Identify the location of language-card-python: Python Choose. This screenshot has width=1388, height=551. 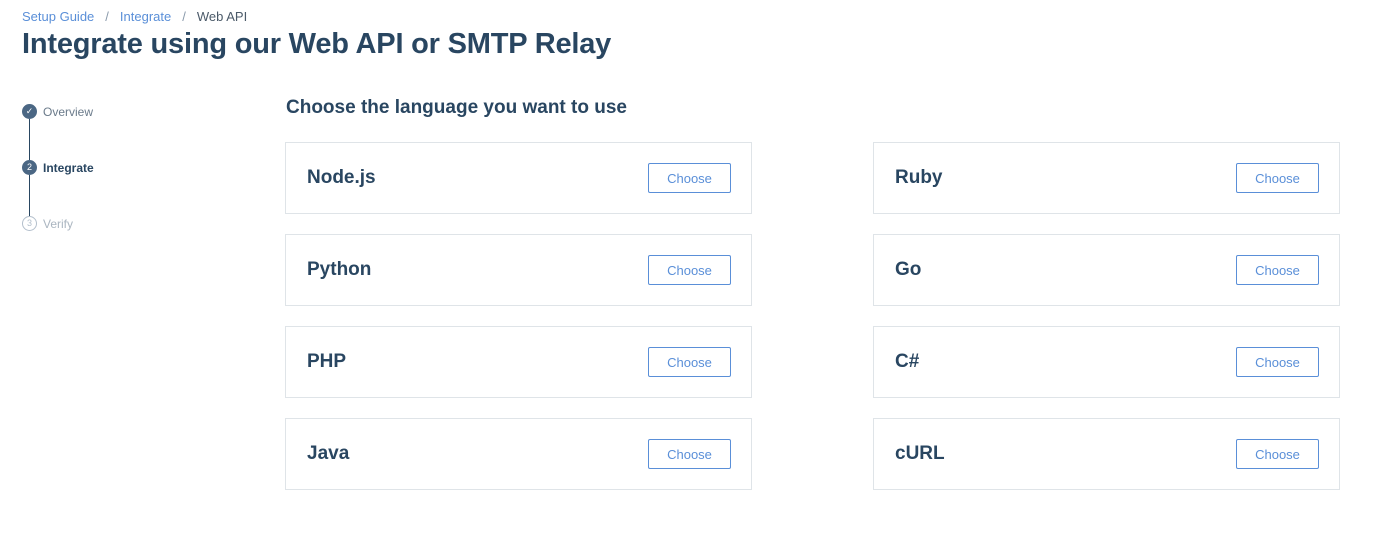
(518, 270).